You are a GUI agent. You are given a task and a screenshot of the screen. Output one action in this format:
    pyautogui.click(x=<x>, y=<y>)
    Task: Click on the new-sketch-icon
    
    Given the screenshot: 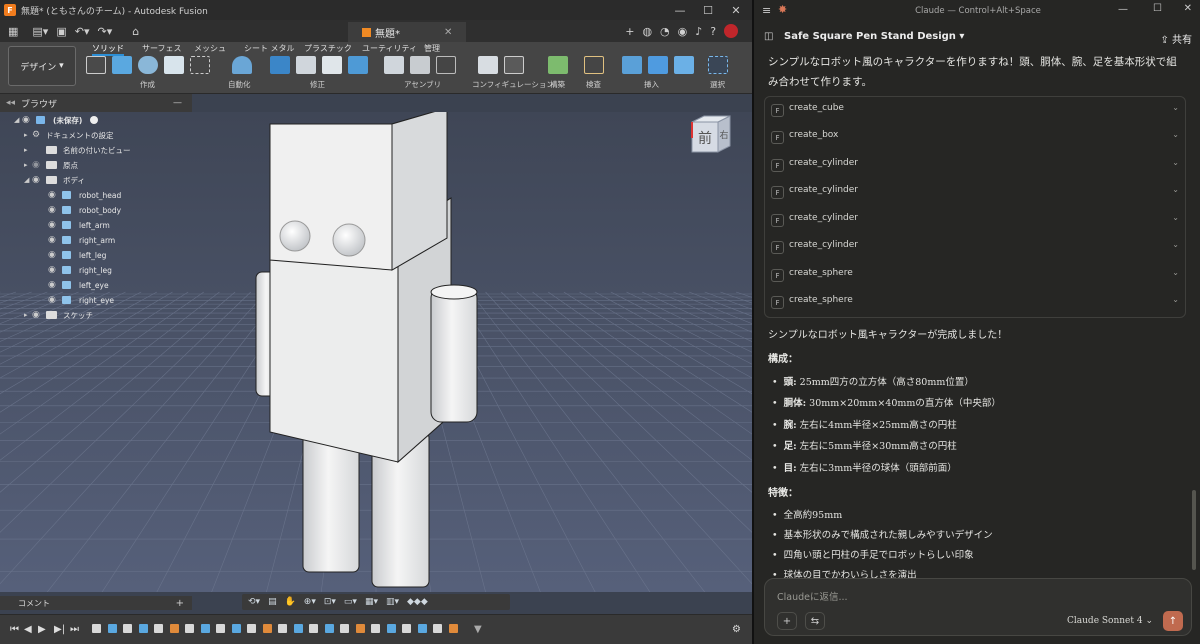 What is the action you would take?
    pyautogui.click(x=96, y=65)
    